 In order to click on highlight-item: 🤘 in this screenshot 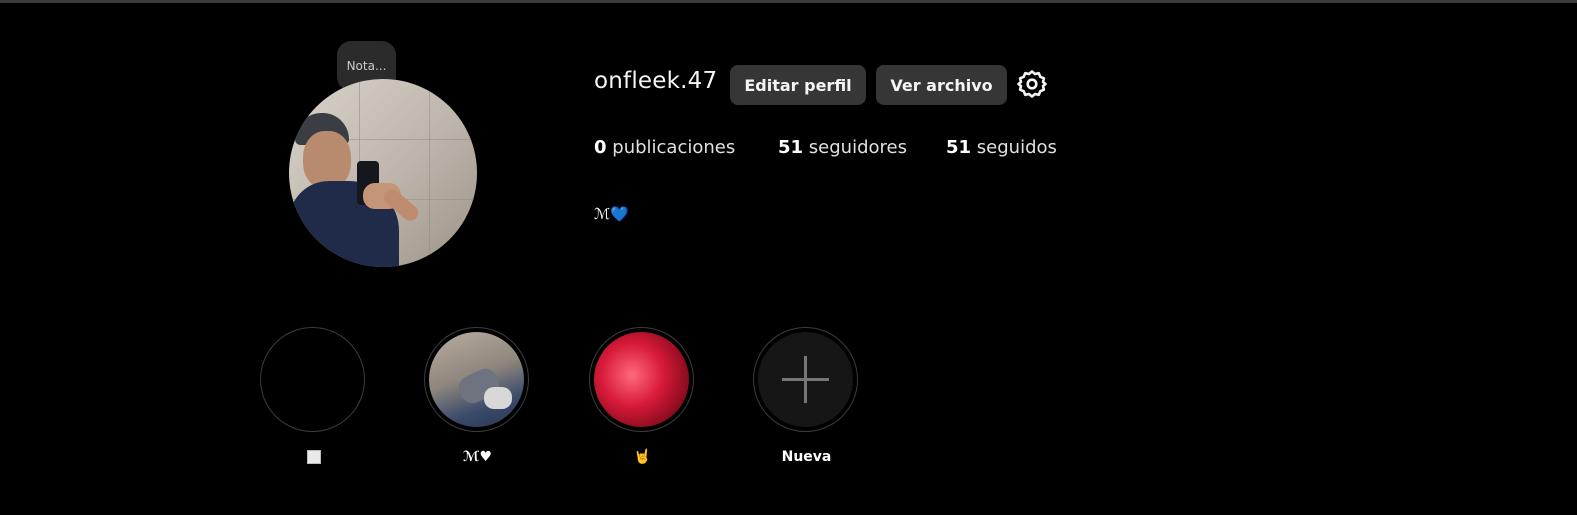, I will do `click(642, 396)`.